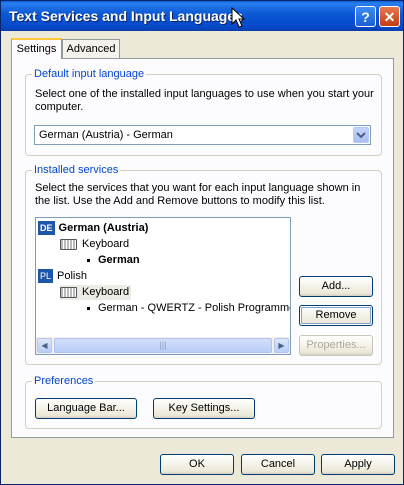  I want to click on tree-item-layout-qwertz: German - QWERTZ - Polish Programmer, so click(189, 308).